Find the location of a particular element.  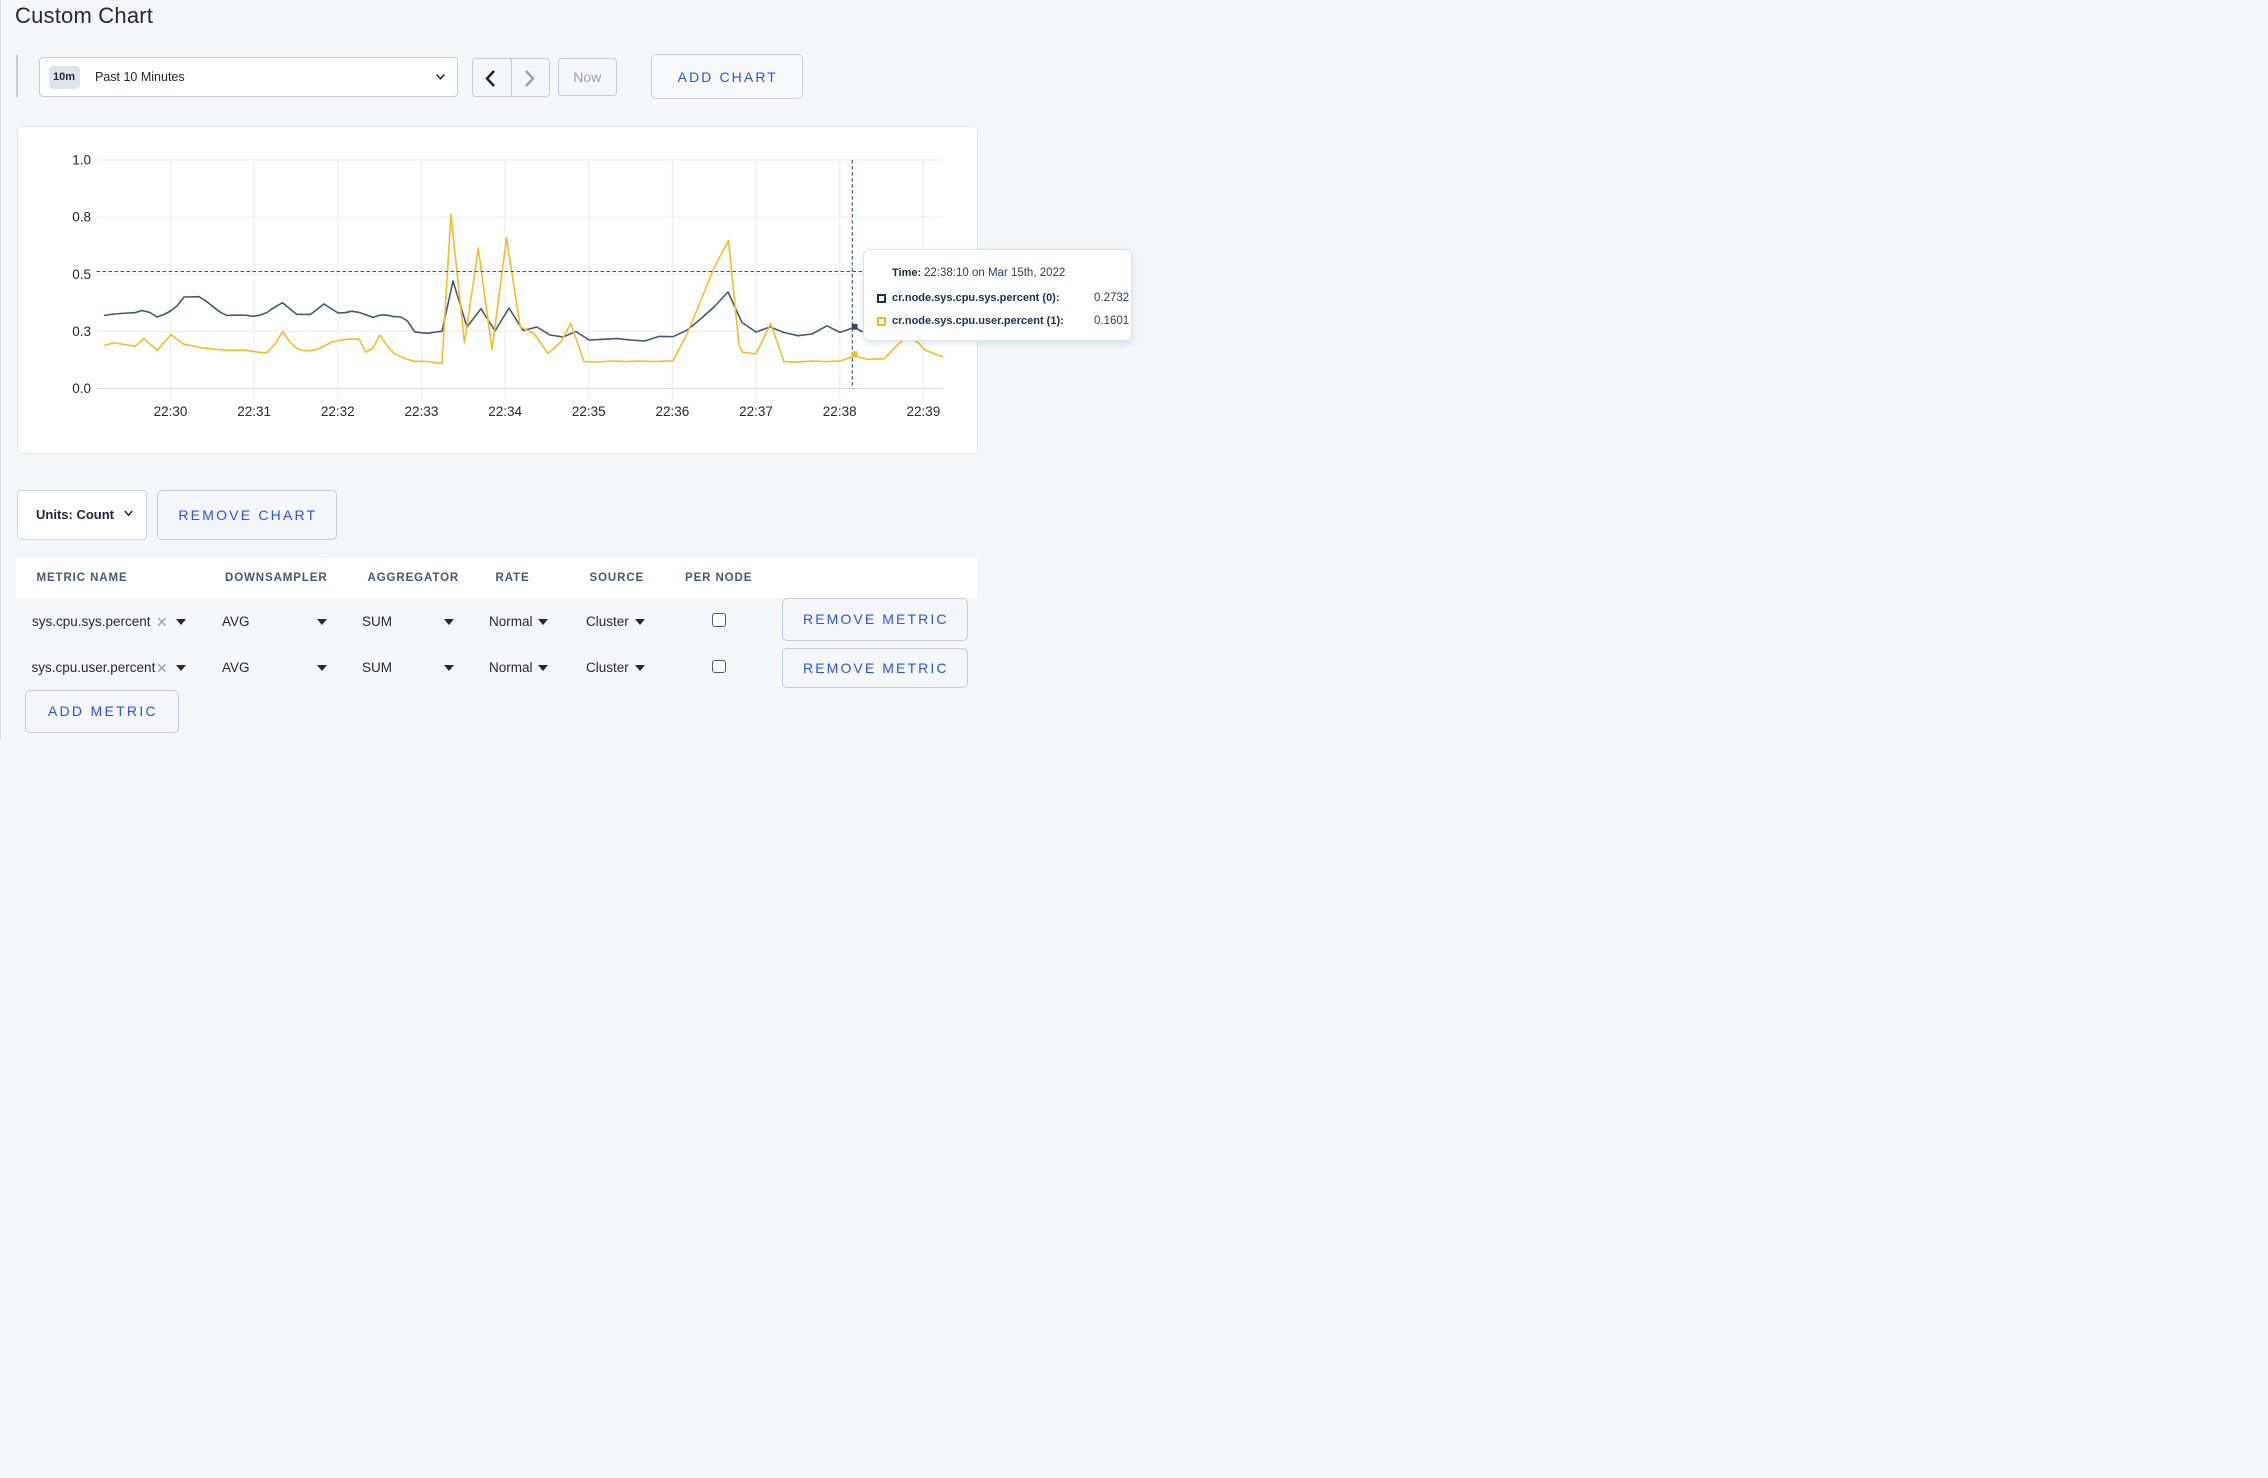

svg-text: 22:30 is located at coordinates (171, 411).